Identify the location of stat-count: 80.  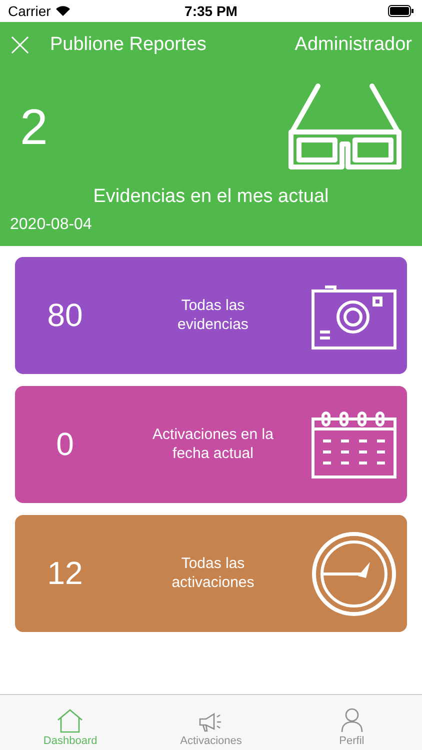
(65, 315).